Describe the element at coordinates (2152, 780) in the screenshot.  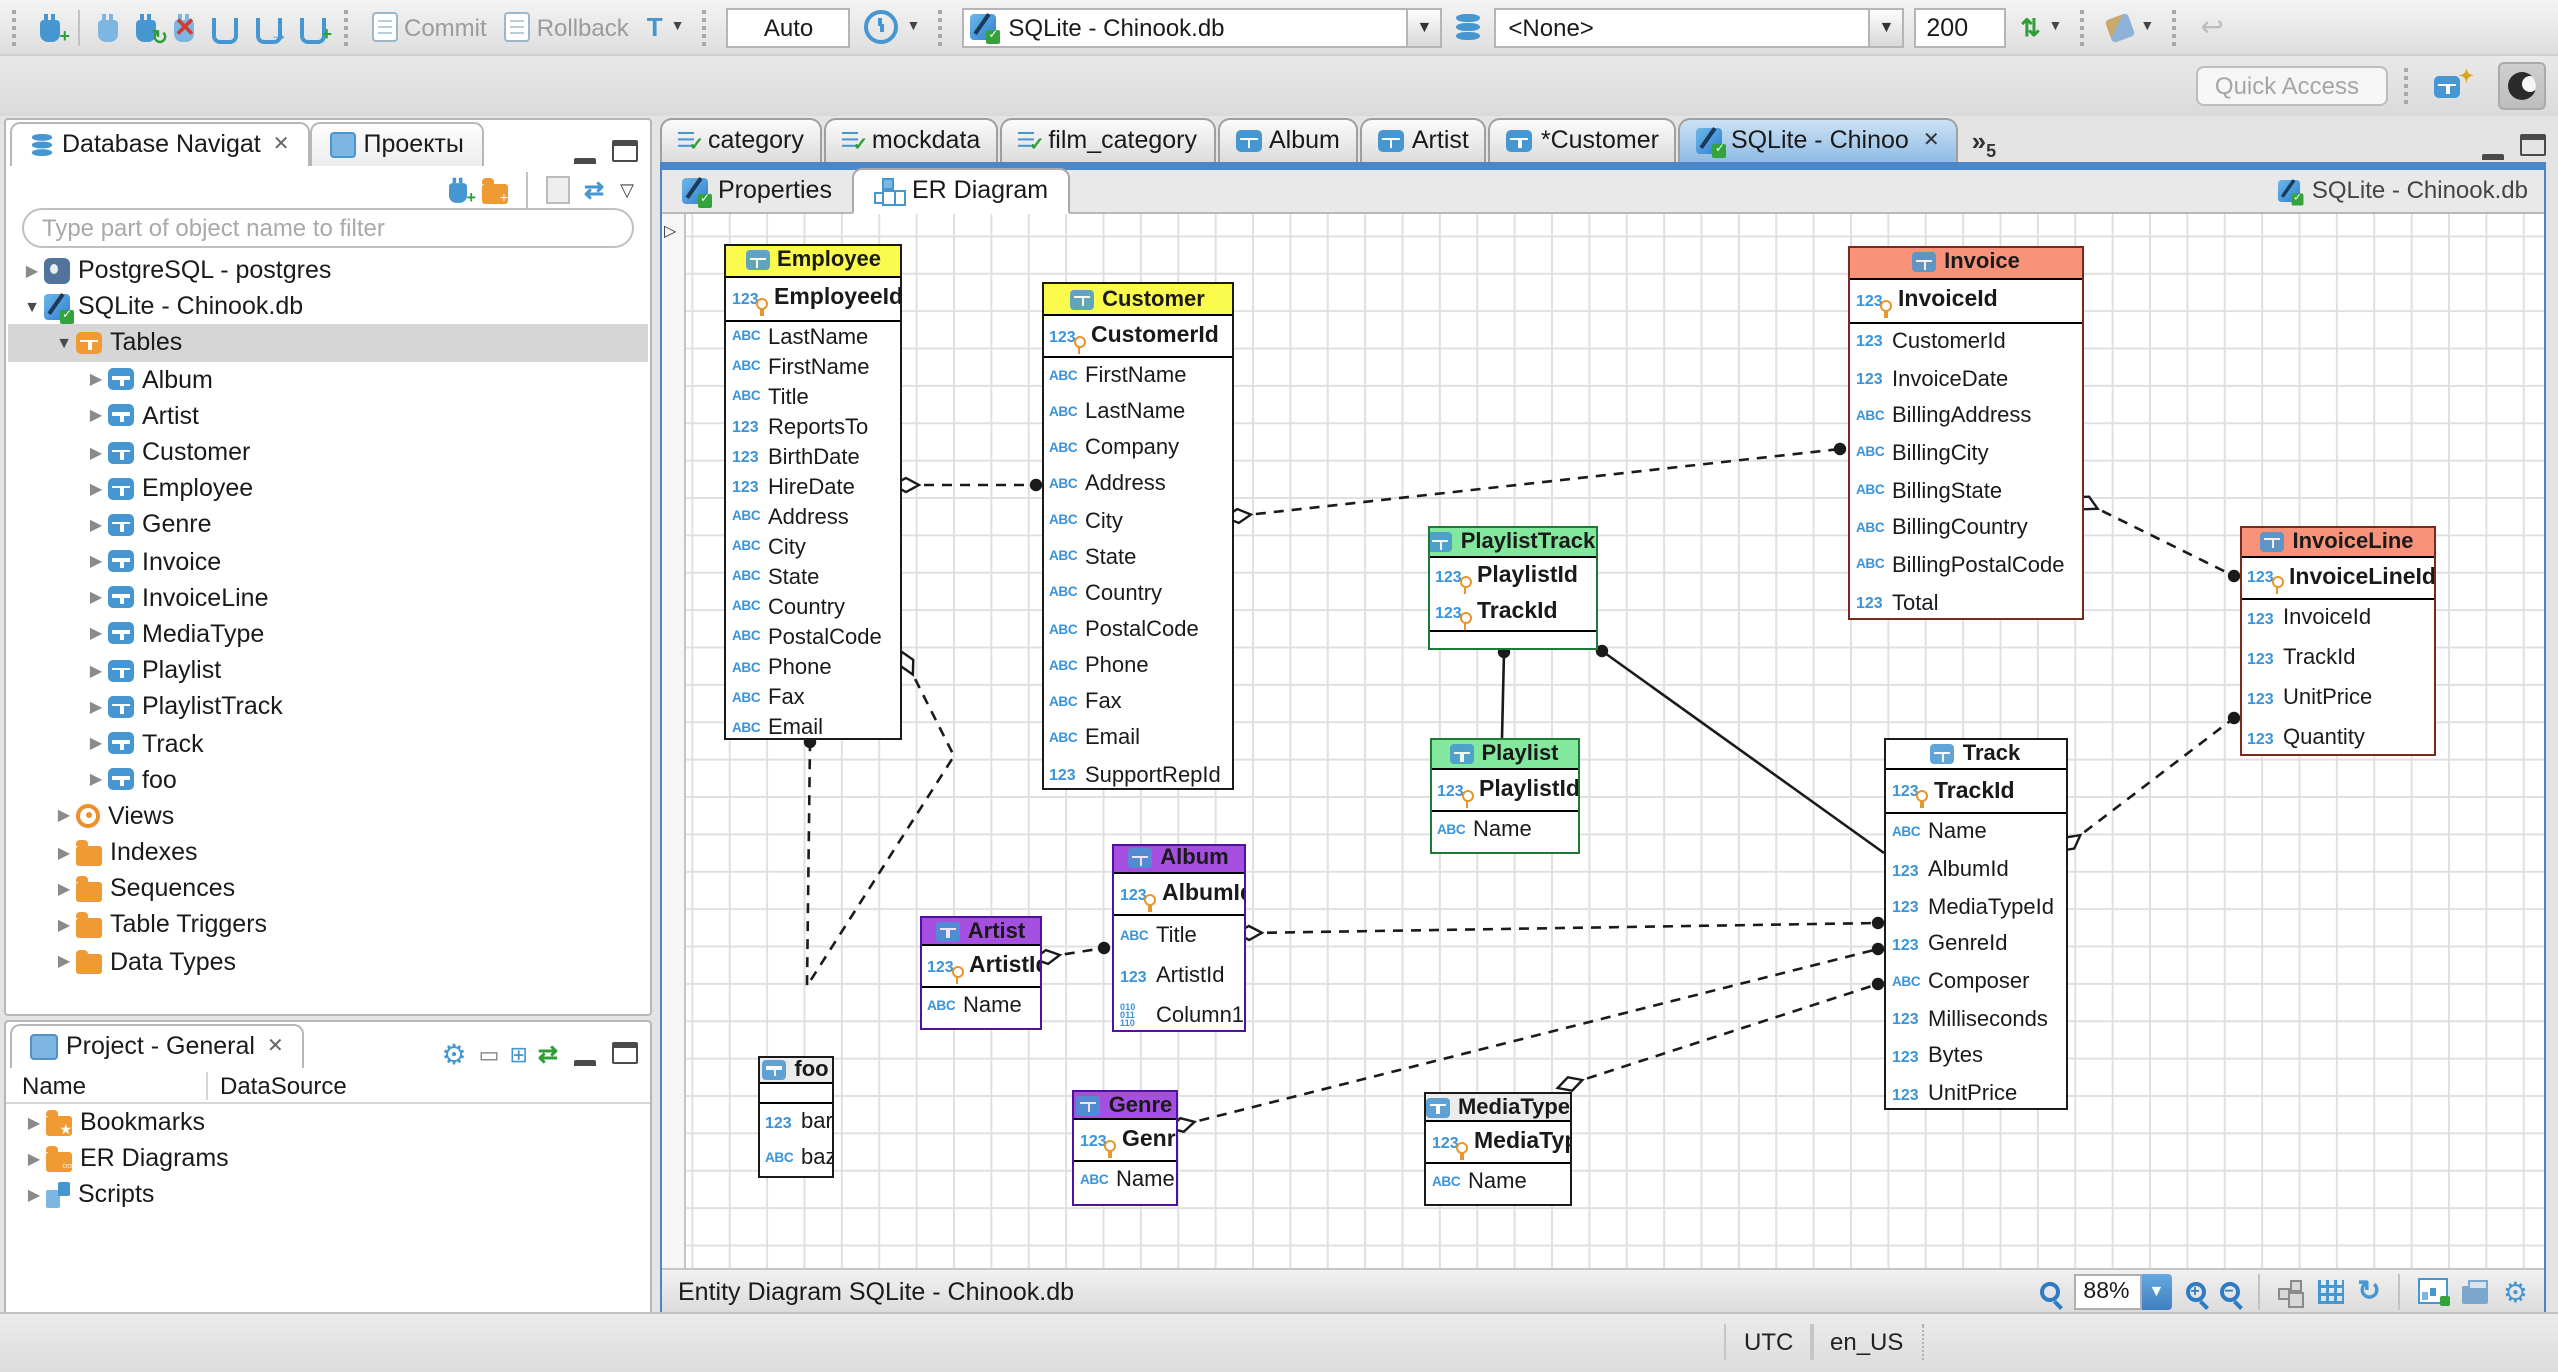
I see `relationship-invoiceline-track` at that location.